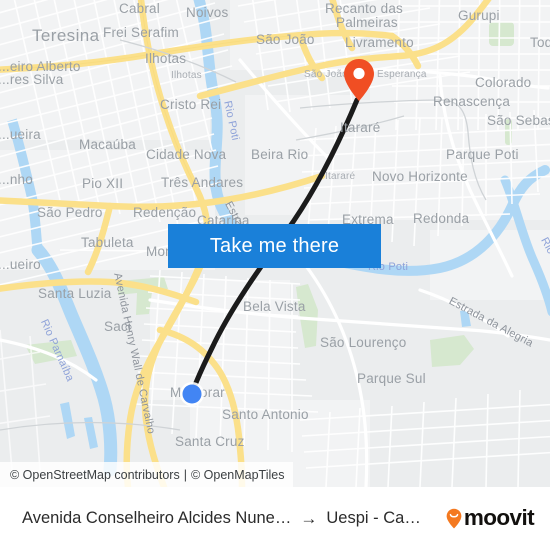 The width and height of the screenshot is (550, 550). What do you see at coordinates (238, 475) in the screenshot?
I see `attribution-maptiles: © OpenMapTiles` at bounding box center [238, 475].